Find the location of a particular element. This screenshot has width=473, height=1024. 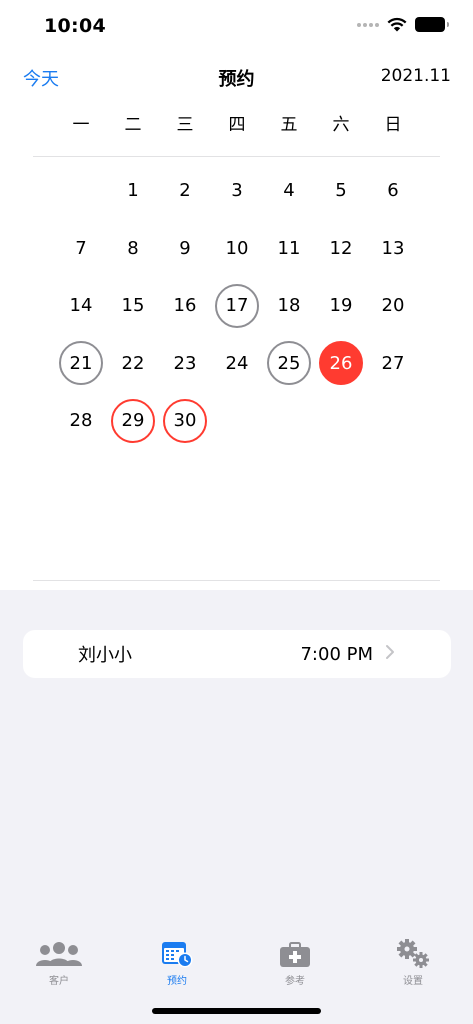

calendar-day-number: 22 is located at coordinates (133, 363).